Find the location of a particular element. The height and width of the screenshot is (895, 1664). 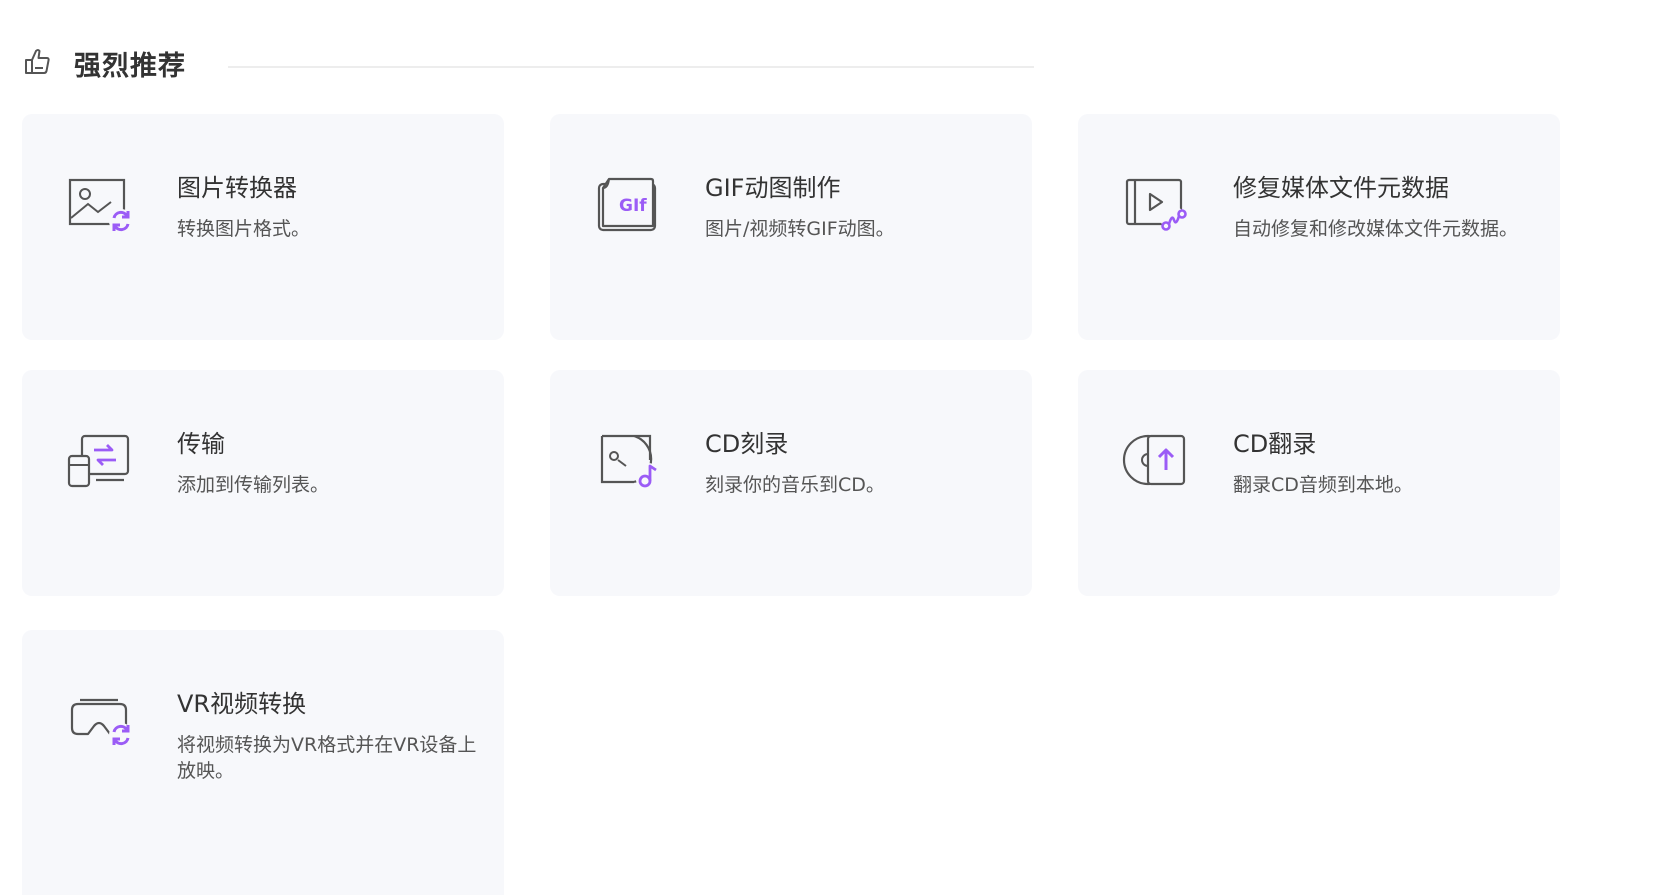

tool-card-vr-convert: VR视频转换 将视频转换为VR格式并在VR设备上放映。 is located at coordinates (263, 762).